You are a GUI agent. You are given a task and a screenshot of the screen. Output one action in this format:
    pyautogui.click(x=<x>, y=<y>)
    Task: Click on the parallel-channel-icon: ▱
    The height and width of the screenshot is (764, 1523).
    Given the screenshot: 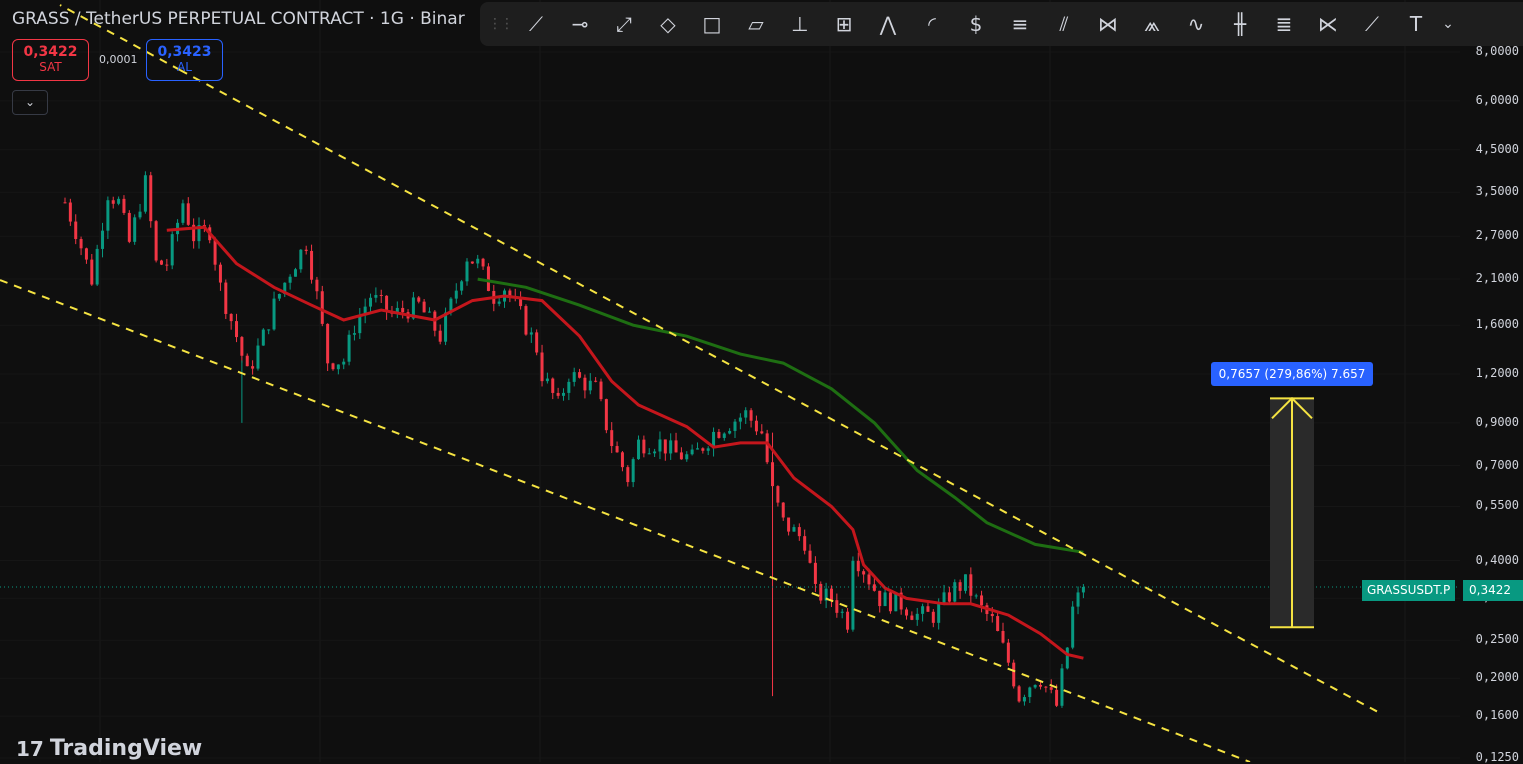 What is the action you would take?
    pyautogui.click(x=756, y=24)
    